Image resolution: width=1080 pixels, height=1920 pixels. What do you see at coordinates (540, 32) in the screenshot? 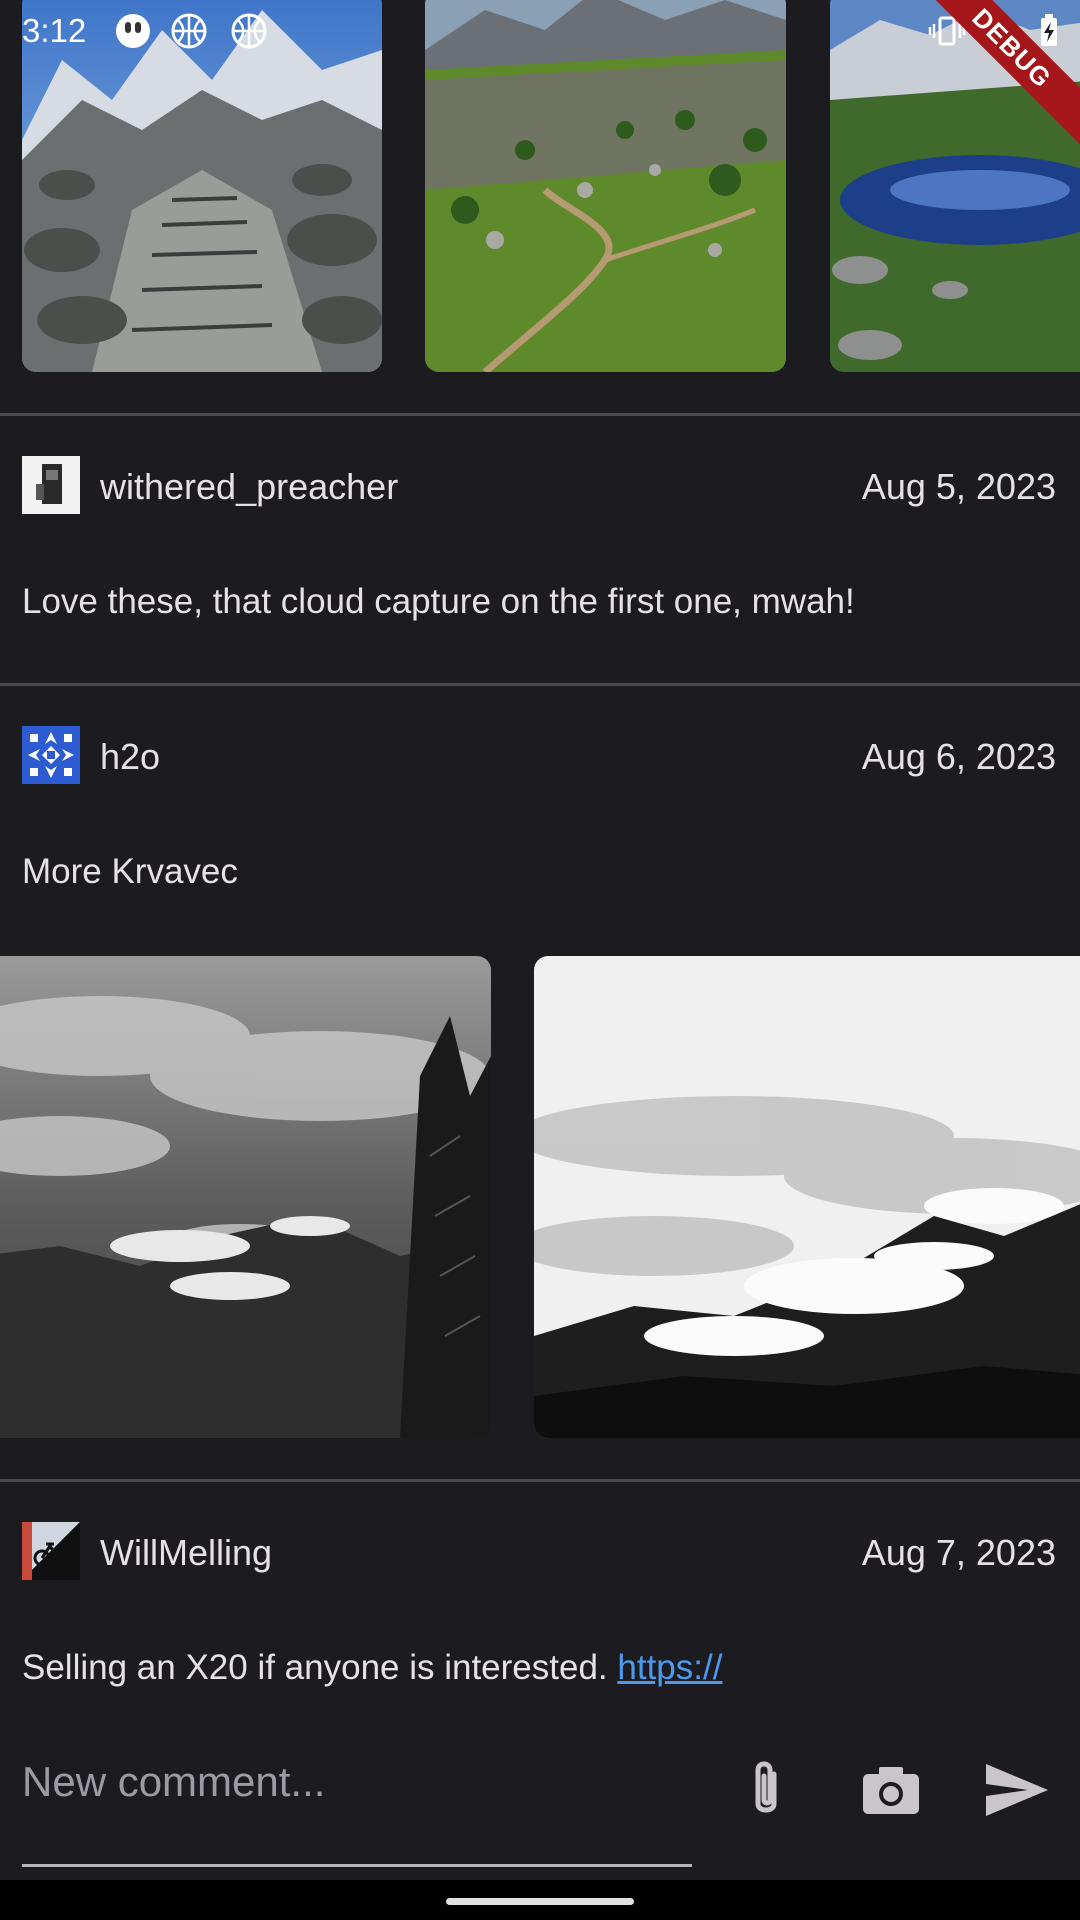
I see `status-bar: 3:12` at bounding box center [540, 32].